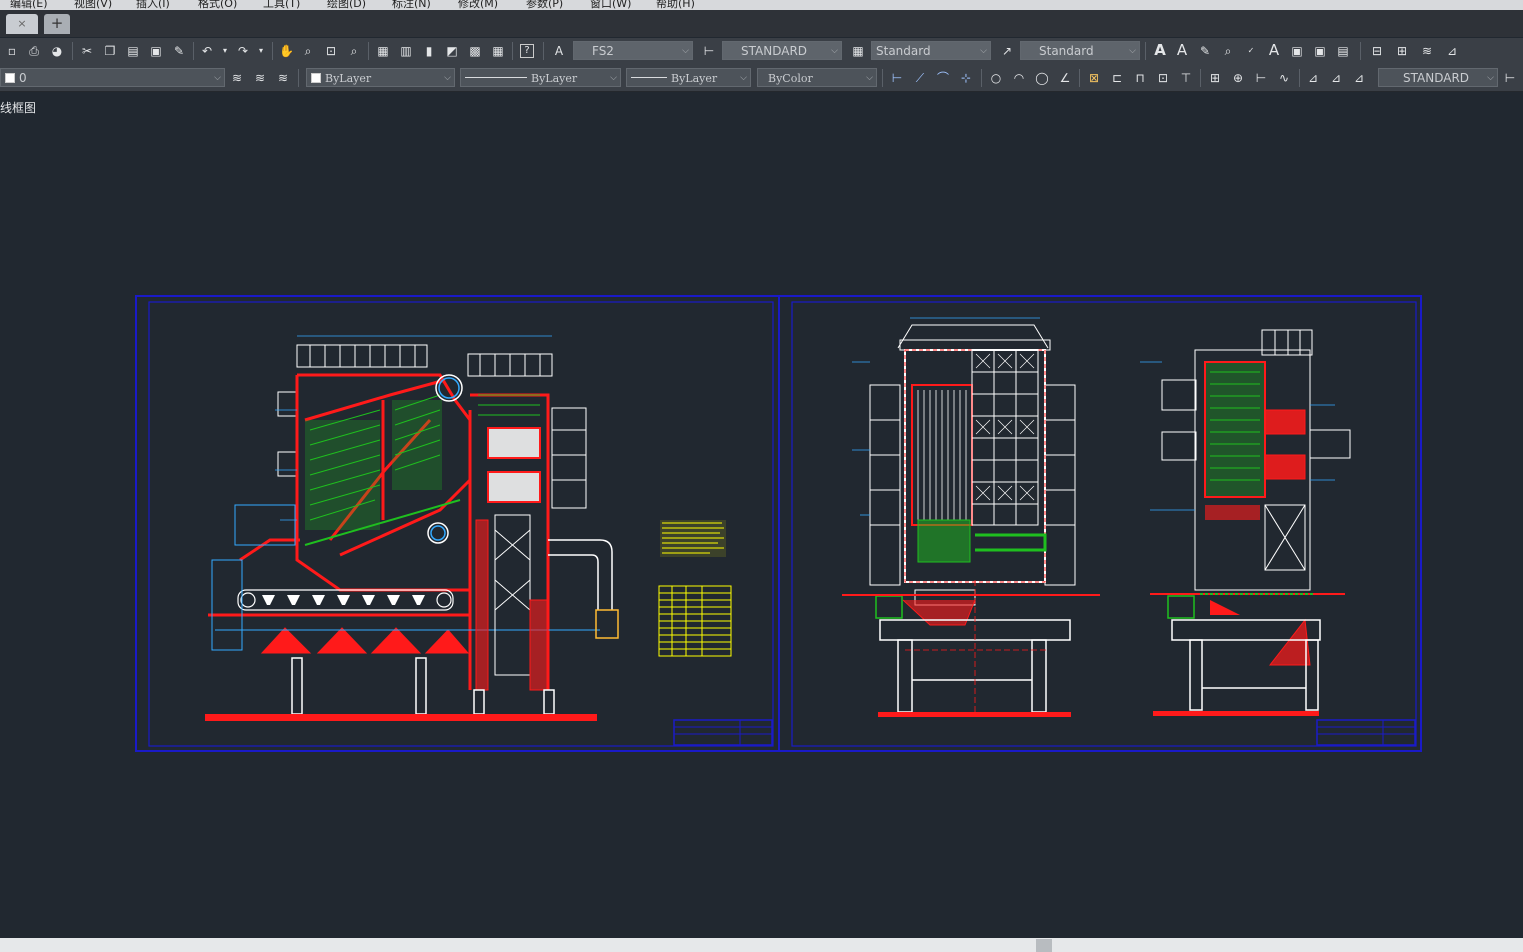 Image resolution: width=1523 pixels, height=952 pixels. Describe the element at coordinates (1228, 51) in the screenshot. I see `find-text-icon: ⌕` at that location.